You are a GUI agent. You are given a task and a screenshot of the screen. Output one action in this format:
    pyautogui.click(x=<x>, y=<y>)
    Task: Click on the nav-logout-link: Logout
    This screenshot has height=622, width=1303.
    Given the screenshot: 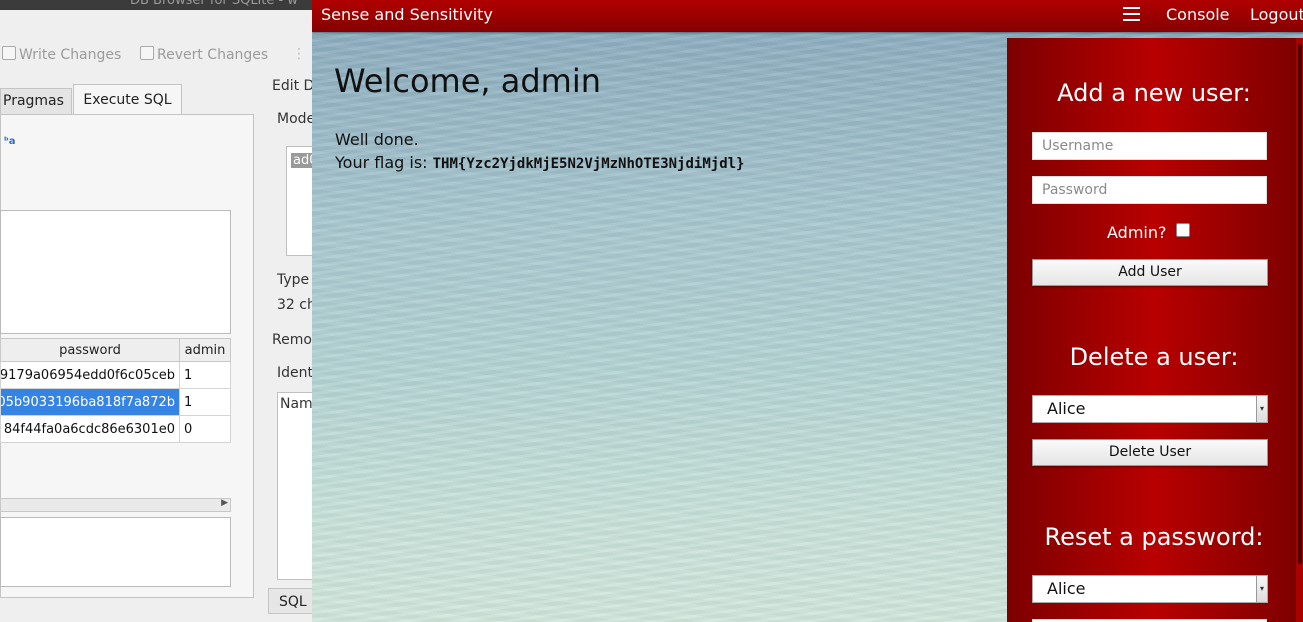 What is the action you would take?
    pyautogui.click(x=1276, y=14)
    